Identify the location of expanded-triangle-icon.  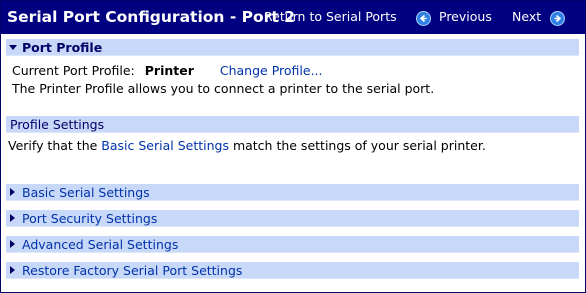
(13, 47).